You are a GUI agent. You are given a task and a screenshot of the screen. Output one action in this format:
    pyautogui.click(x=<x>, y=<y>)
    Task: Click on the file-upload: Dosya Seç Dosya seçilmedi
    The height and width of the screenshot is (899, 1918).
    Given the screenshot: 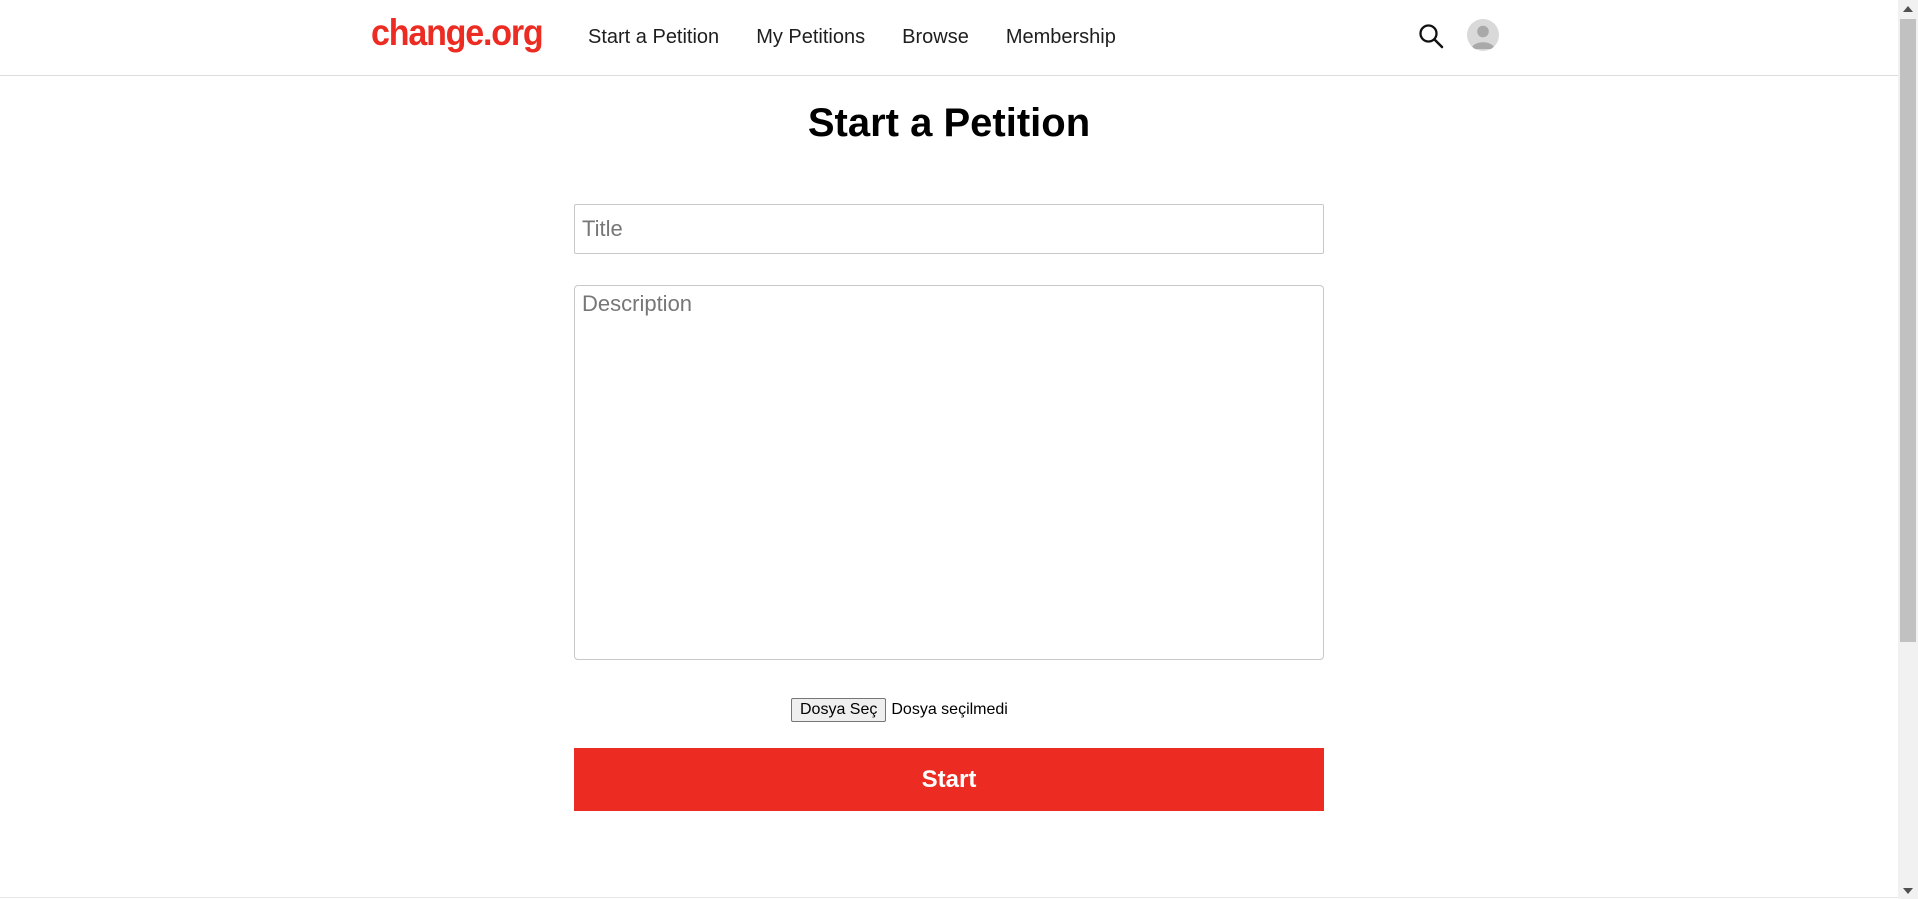 What is the action you would take?
    pyautogui.click(x=899, y=710)
    